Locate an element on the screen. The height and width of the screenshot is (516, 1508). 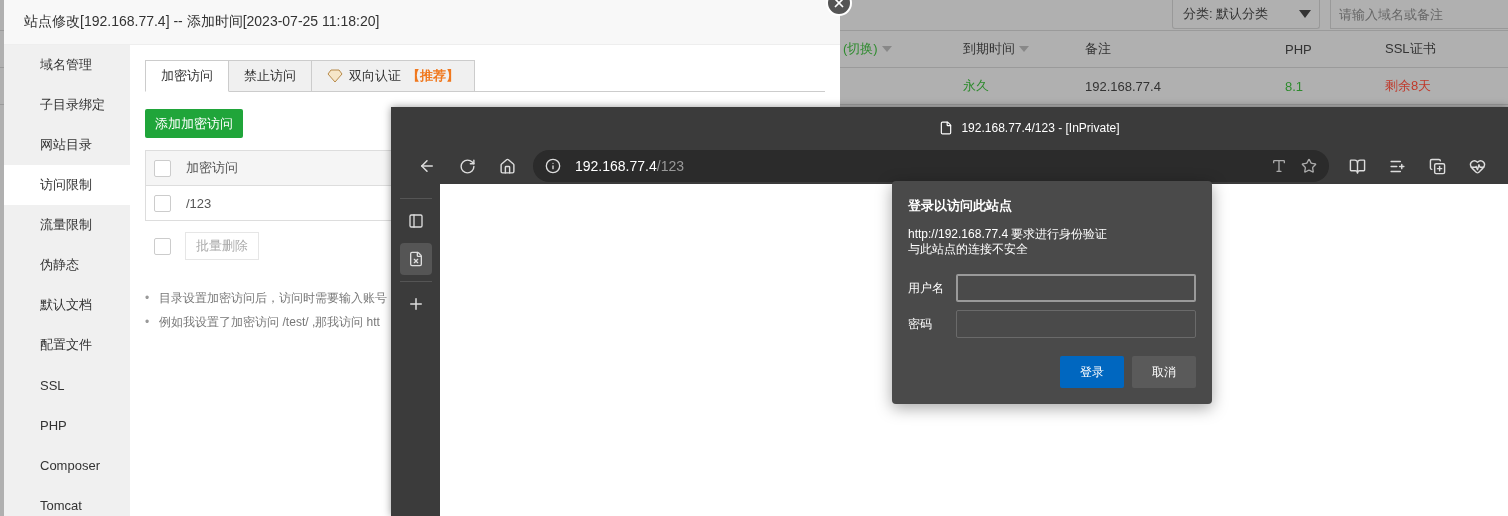
field-label: 密码 is located at coordinates (920, 324).